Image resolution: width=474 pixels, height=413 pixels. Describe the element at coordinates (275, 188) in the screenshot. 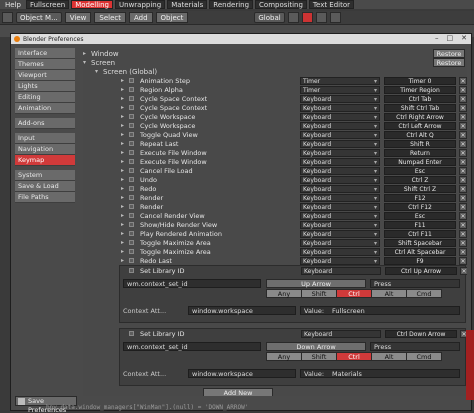

I see `keymap-item-row: ▸ Redo Keyboard Shift Ctrl Z✕` at that location.